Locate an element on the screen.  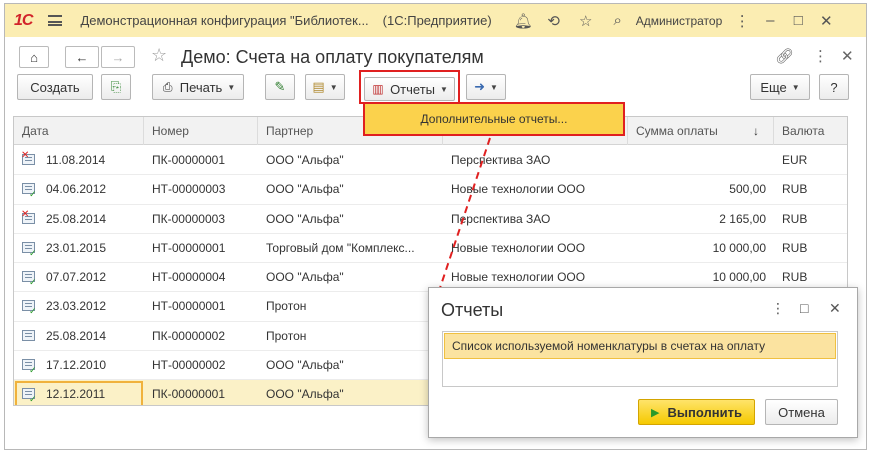
dialog-menu-icon: ⋮ is located at coordinates (778, 308).